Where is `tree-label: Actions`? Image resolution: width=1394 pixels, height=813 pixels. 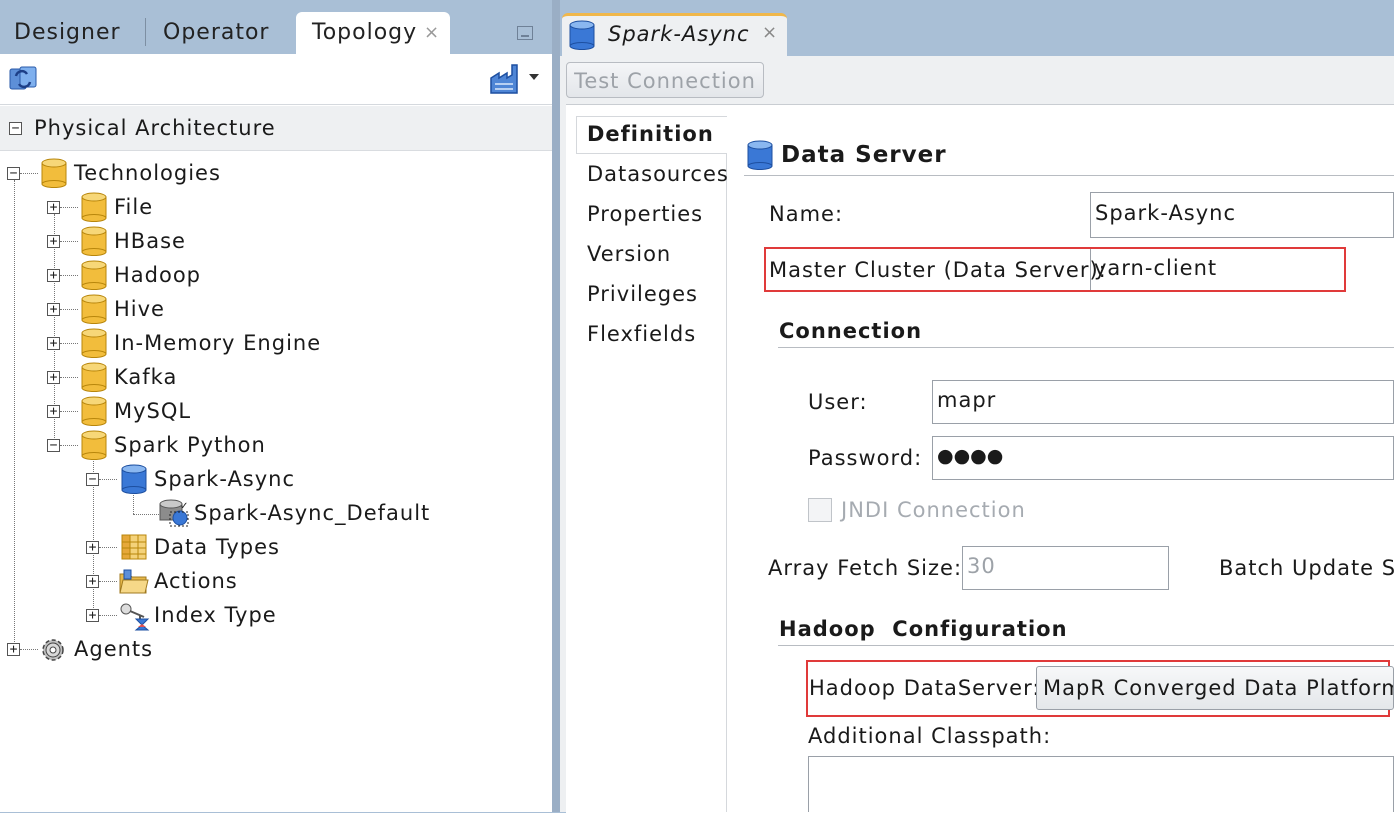 tree-label: Actions is located at coordinates (196, 581).